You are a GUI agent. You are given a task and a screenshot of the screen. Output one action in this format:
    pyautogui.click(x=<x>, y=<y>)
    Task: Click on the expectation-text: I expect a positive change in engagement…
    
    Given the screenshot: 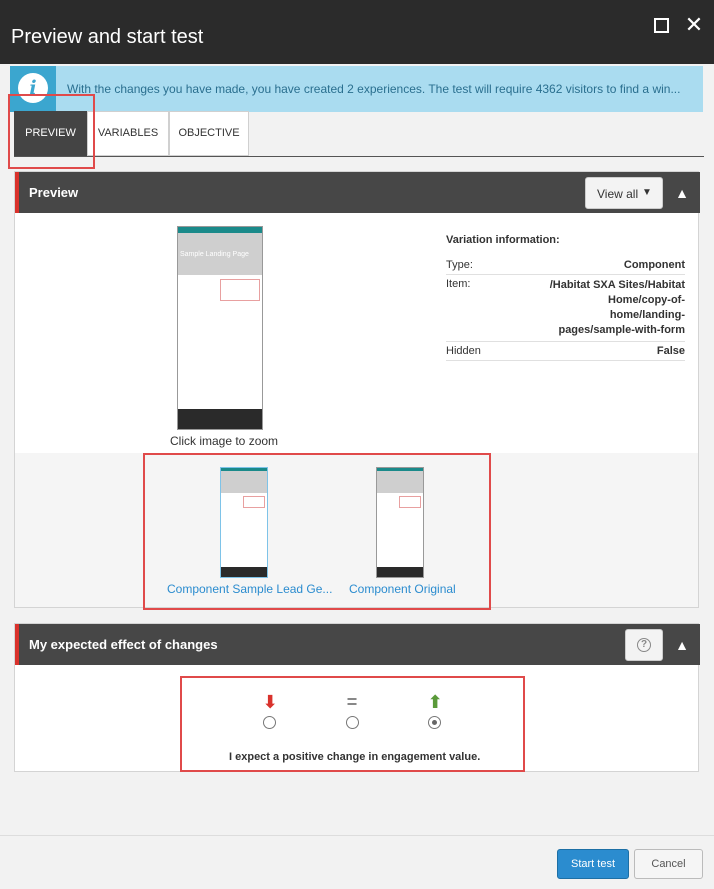 What is the action you would take?
    pyautogui.click(x=355, y=757)
    